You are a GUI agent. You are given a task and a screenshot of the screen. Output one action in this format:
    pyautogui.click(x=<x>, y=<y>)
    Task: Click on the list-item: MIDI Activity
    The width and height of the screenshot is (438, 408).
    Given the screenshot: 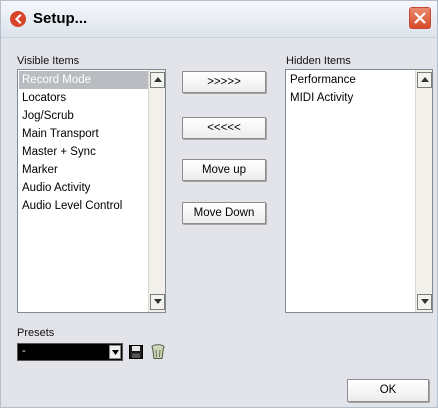 What is the action you would take?
    pyautogui.click(x=351, y=98)
    